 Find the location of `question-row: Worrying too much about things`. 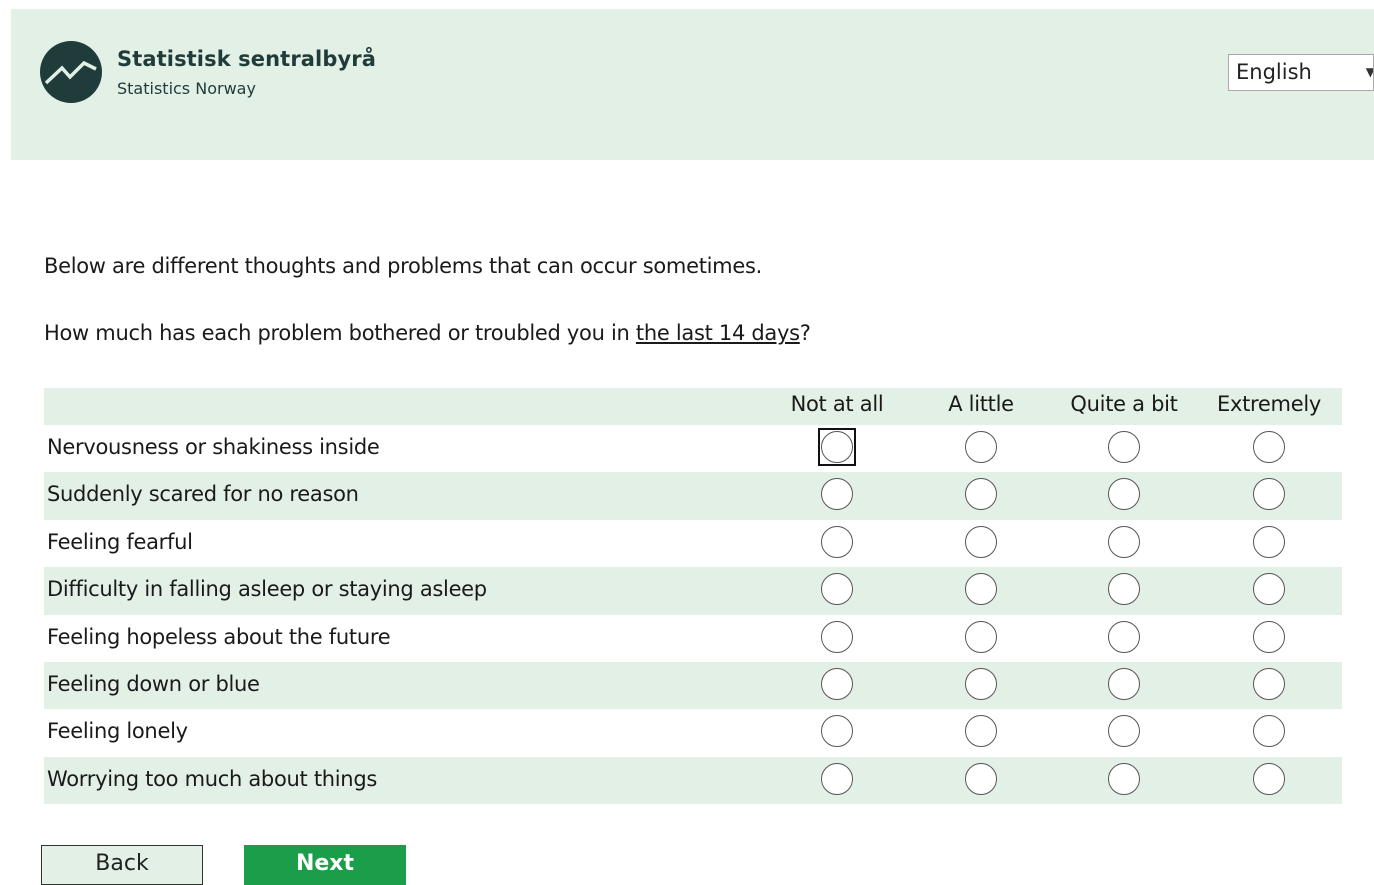

question-row: Worrying too much about things is located at coordinates (693, 780).